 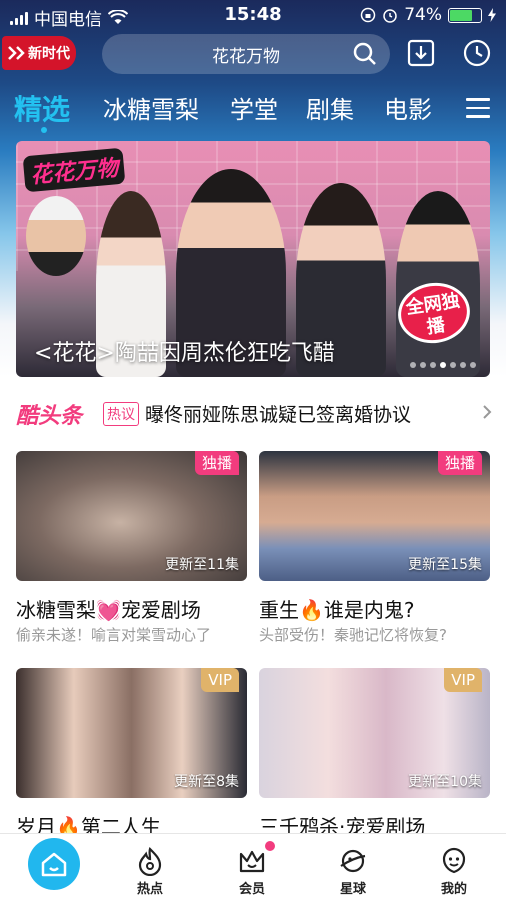 I want to click on chevron-right-icon, so click(x=487, y=412).